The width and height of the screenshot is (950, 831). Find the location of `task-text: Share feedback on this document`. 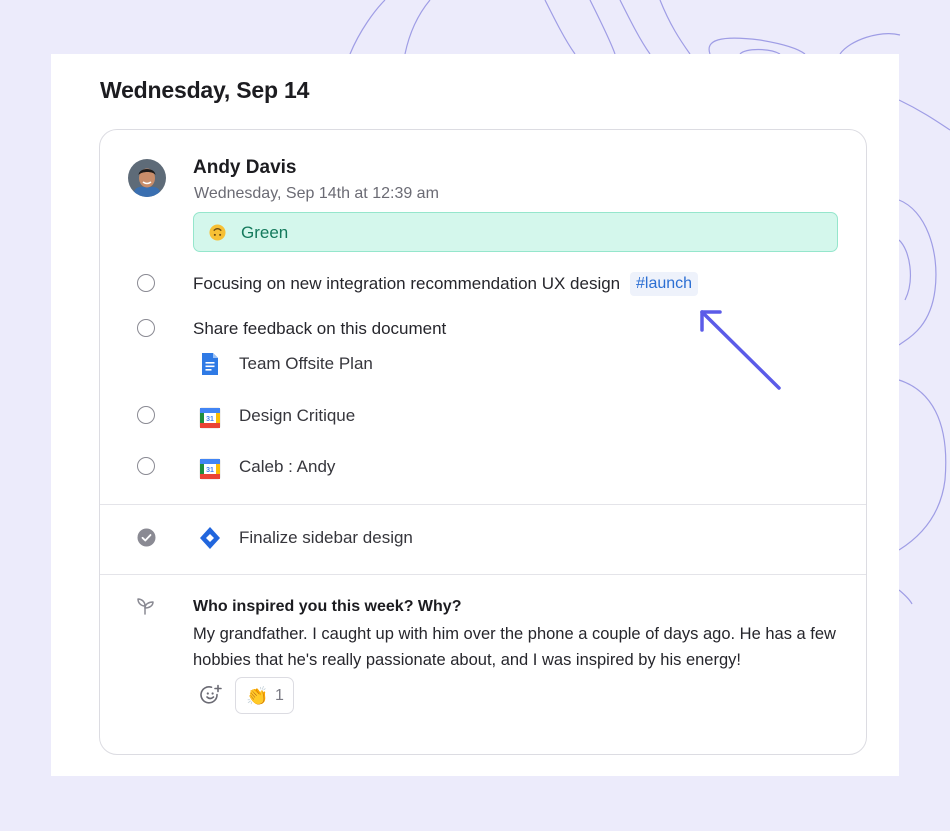

task-text: Share feedback on this document is located at coordinates (320, 328).